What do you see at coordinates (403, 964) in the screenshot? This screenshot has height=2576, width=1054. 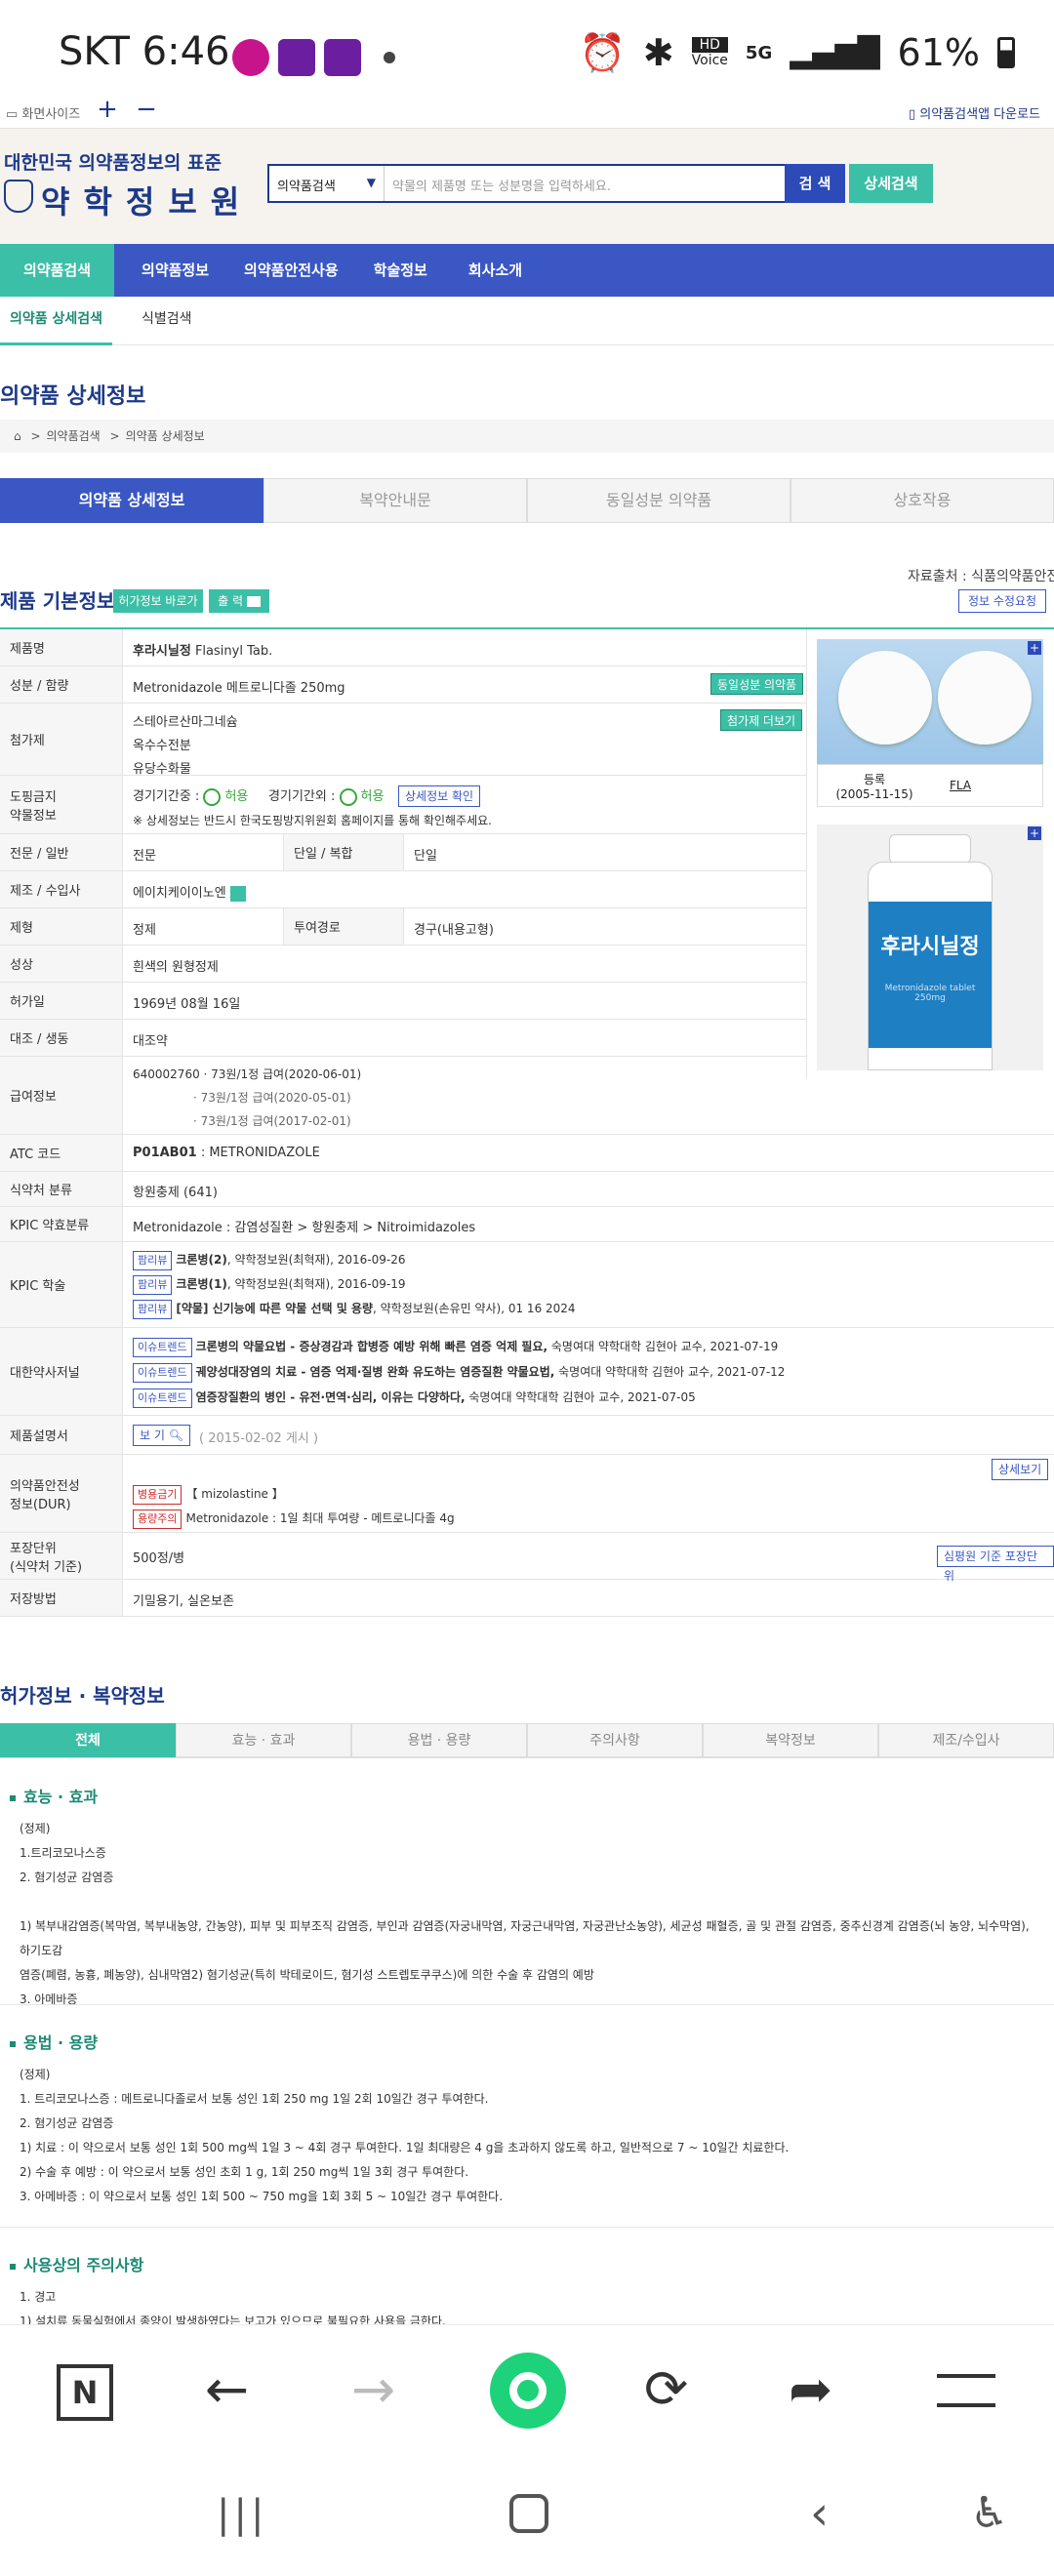 I see `table-row: 성상 흰색의 원형정제` at bounding box center [403, 964].